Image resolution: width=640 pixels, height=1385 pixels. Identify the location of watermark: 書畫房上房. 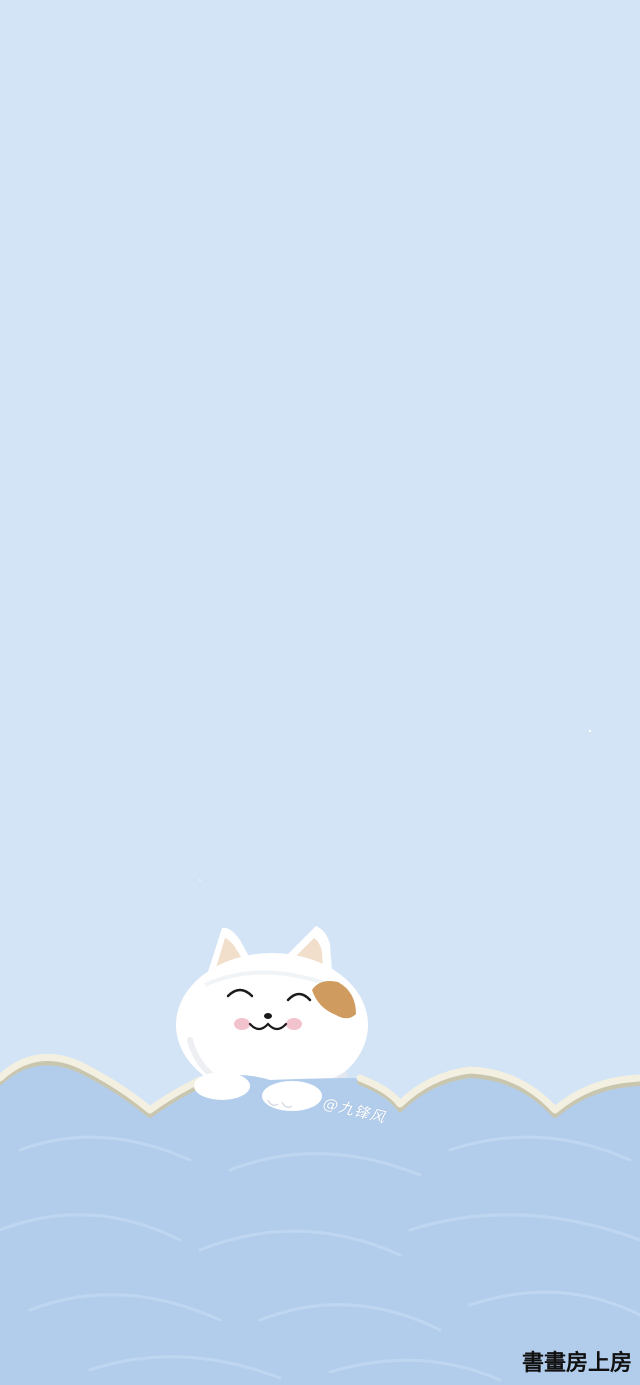
(576, 1363).